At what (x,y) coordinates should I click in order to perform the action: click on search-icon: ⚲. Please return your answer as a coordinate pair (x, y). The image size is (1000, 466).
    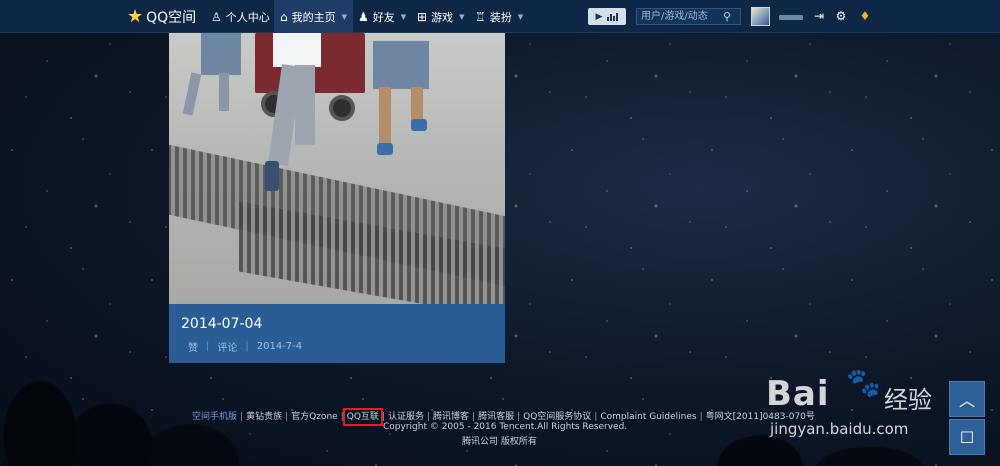
    Looking at the image, I should click on (727, 16).